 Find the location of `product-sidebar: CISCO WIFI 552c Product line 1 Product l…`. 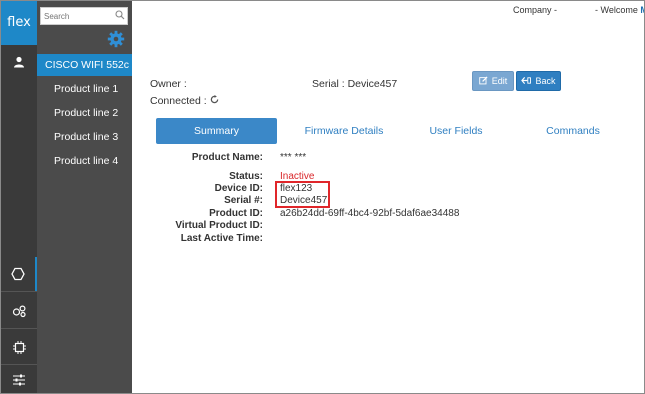

product-sidebar: CISCO WIFI 552c Product line 1 Product l… is located at coordinates (84, 197).